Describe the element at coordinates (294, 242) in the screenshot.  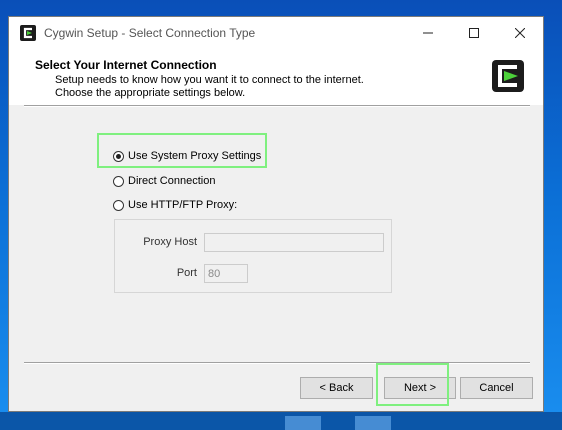
I see `proxy-host-input` at that location.